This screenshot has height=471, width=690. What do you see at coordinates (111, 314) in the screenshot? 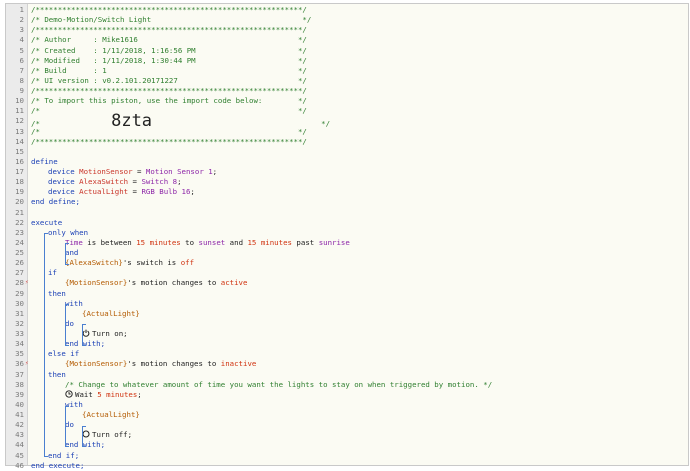
I see `line-content: {ActualLight}` at bounding box center [111, 314].